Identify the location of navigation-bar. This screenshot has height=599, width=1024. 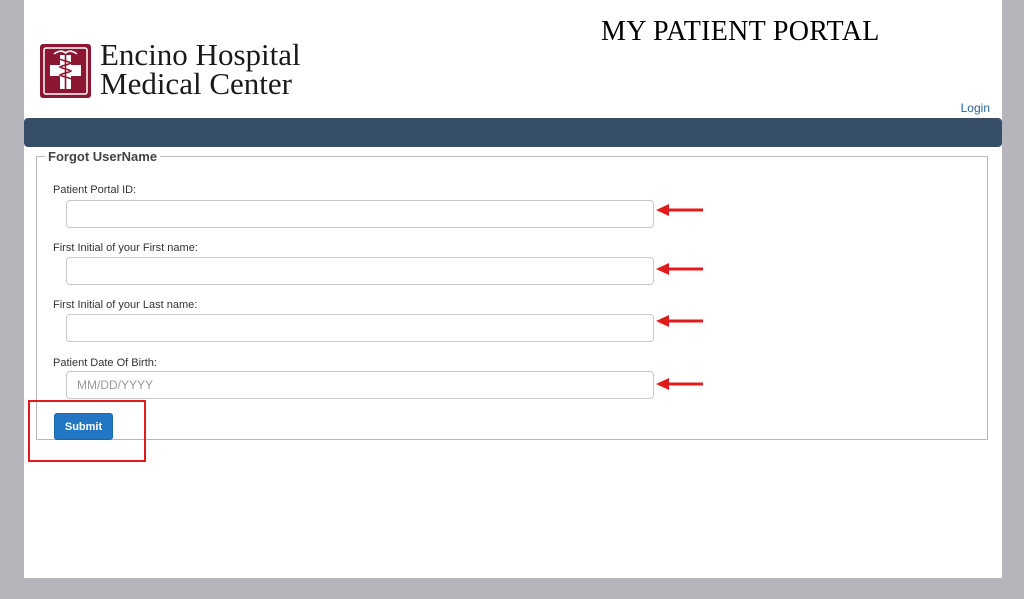
(513, 132).